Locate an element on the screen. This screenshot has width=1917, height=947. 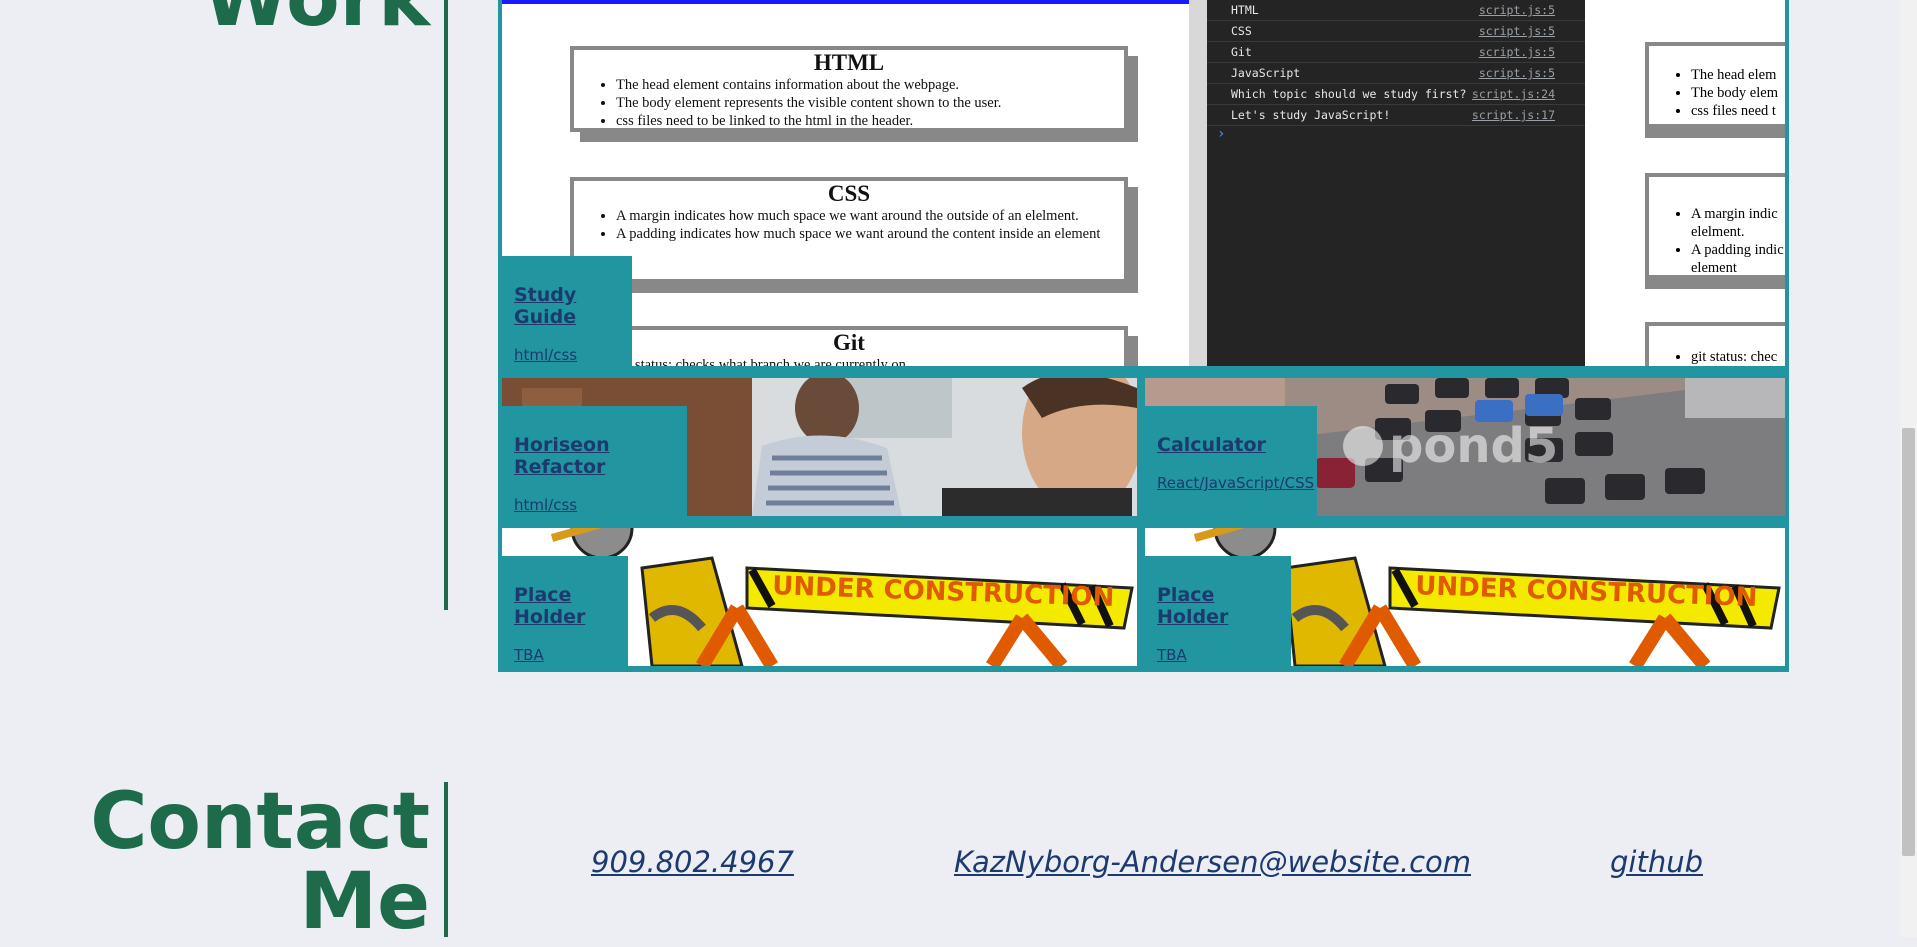
work-heading: Work is located at coordinates (316, 19).